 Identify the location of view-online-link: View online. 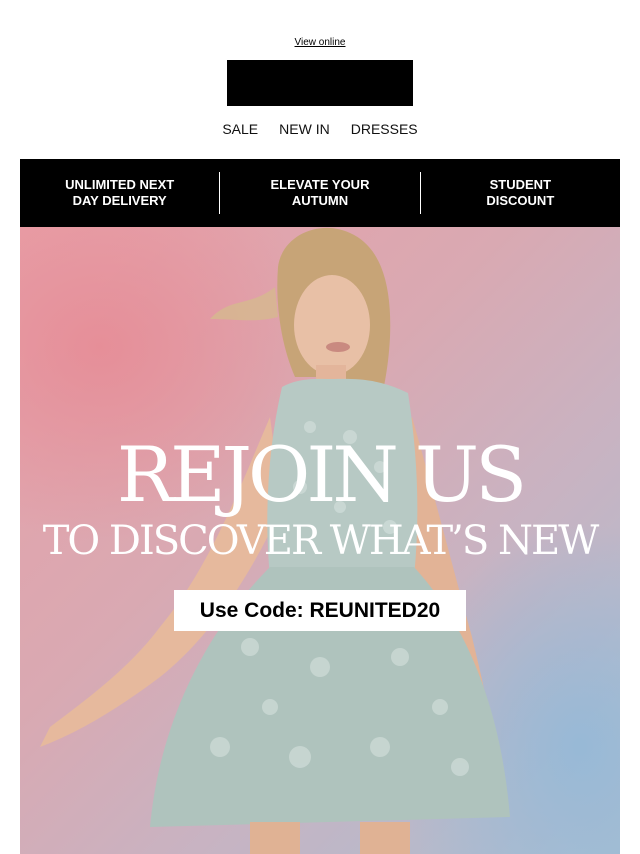
(320, 42).